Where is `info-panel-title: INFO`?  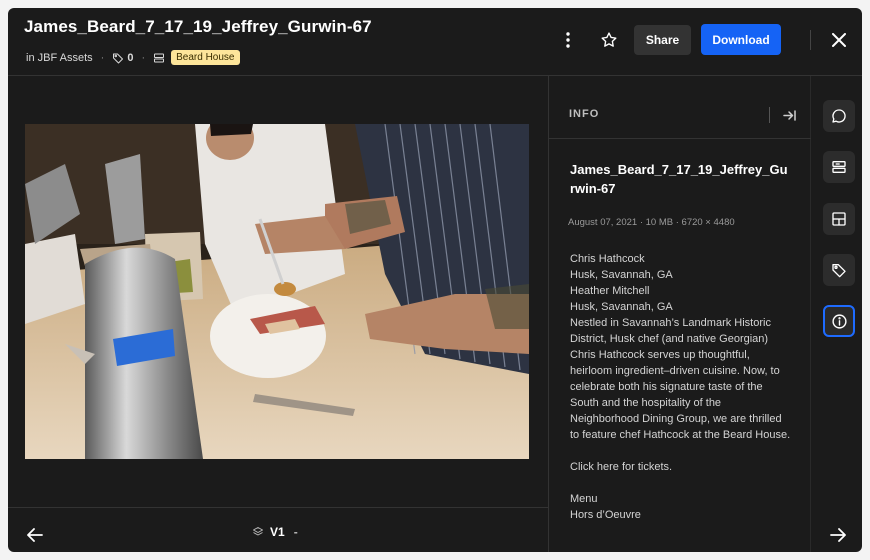
info-panel-title: INFO is located at coordinates (584, 114).